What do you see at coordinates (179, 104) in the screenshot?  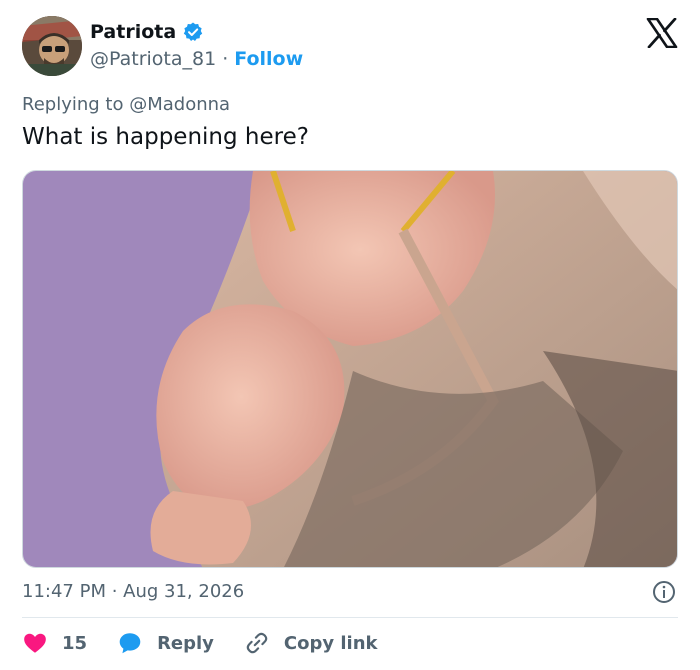 I see `reply-mention-link: @Madonna` at bounding box center [179, 104].